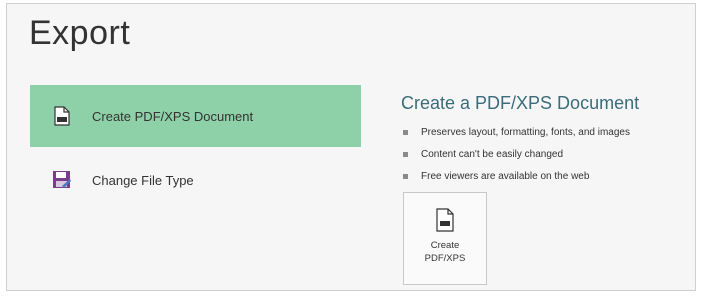 The width and height of the screenshot is (702, 296). What do you see at coordinates (445, 252) in the screenshot?
I see `button-label: Create PDF/XPS` at bounding box center [445, 252].